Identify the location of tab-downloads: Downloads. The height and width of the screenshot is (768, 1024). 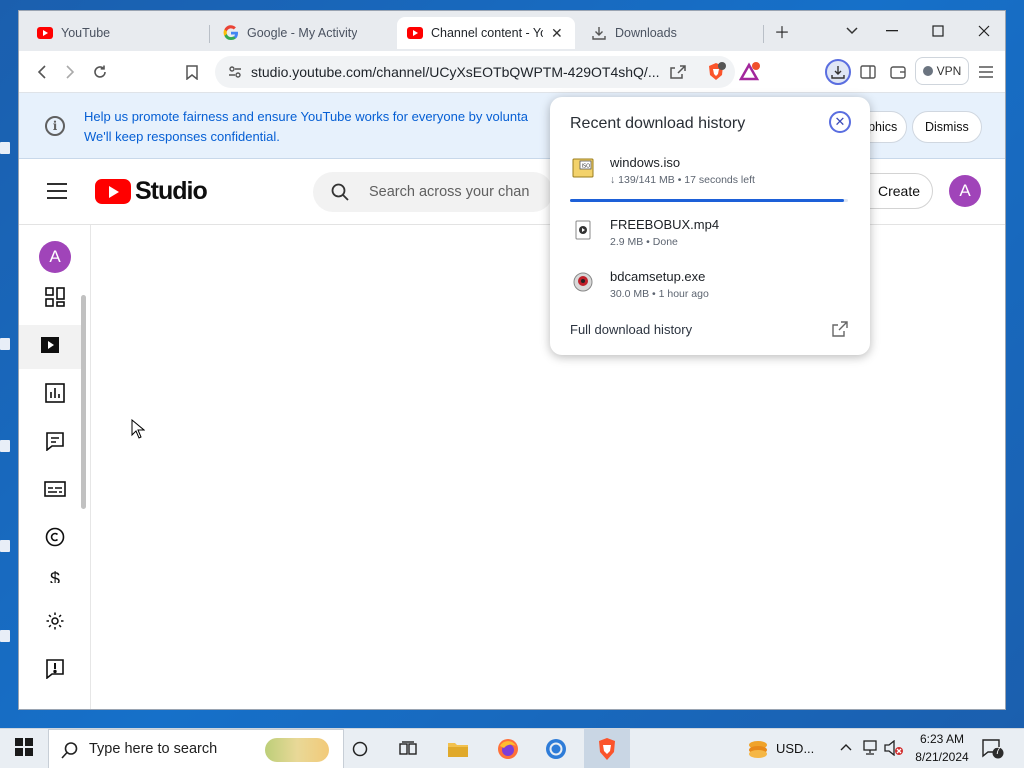
(671, 33).